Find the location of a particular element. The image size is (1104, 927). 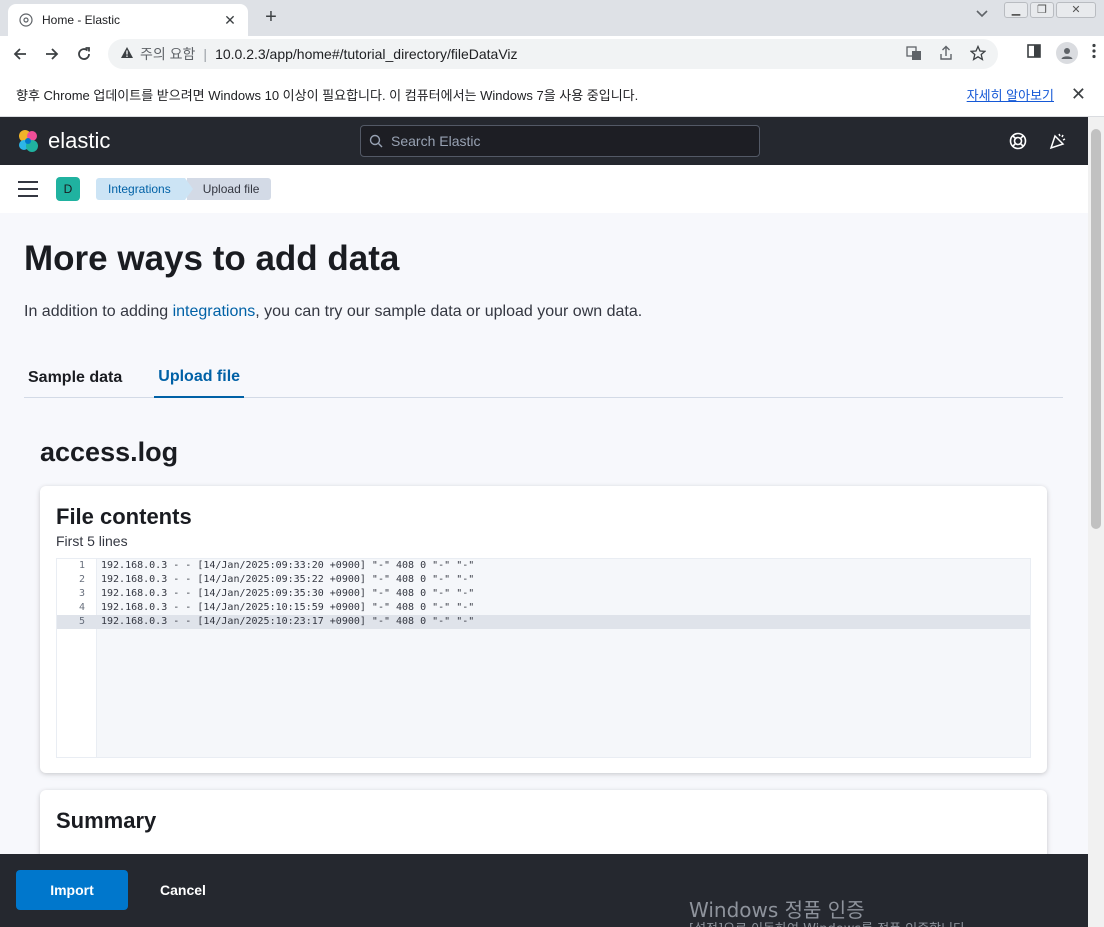

search-icon is located at coordinates (376, 141).